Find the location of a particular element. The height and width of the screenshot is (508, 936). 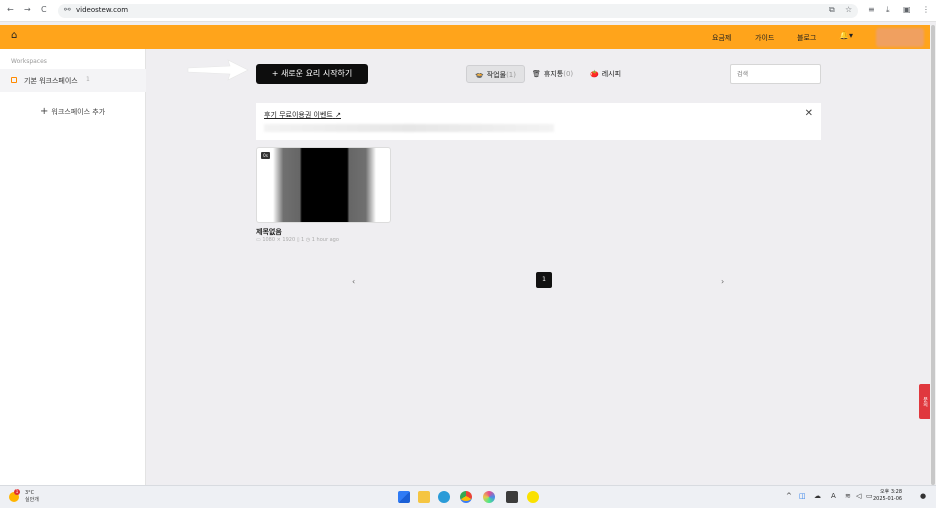

project-card: 0s is located at coordinates (323, 185).